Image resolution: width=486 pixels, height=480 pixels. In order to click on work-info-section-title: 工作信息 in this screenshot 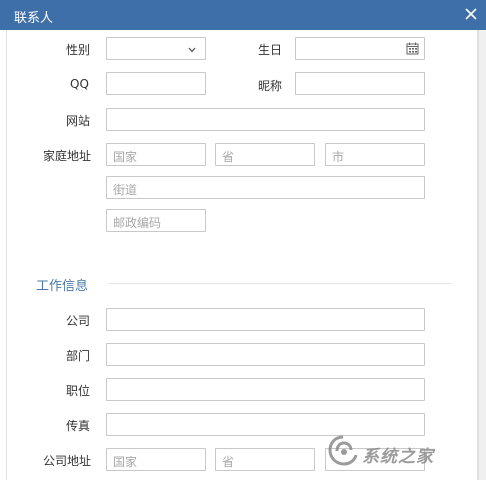, I will do `click(62, 286)`.